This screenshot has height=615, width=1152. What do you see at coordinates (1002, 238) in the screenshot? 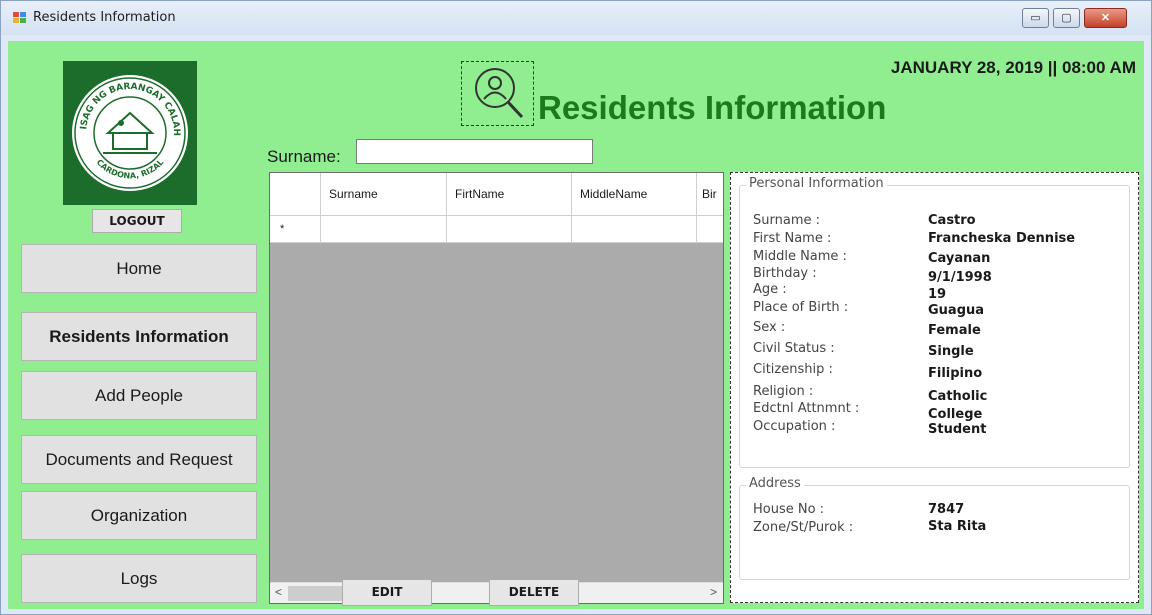
I see `field-value: Francheska Dennise` at bounding box center [1002, 238].